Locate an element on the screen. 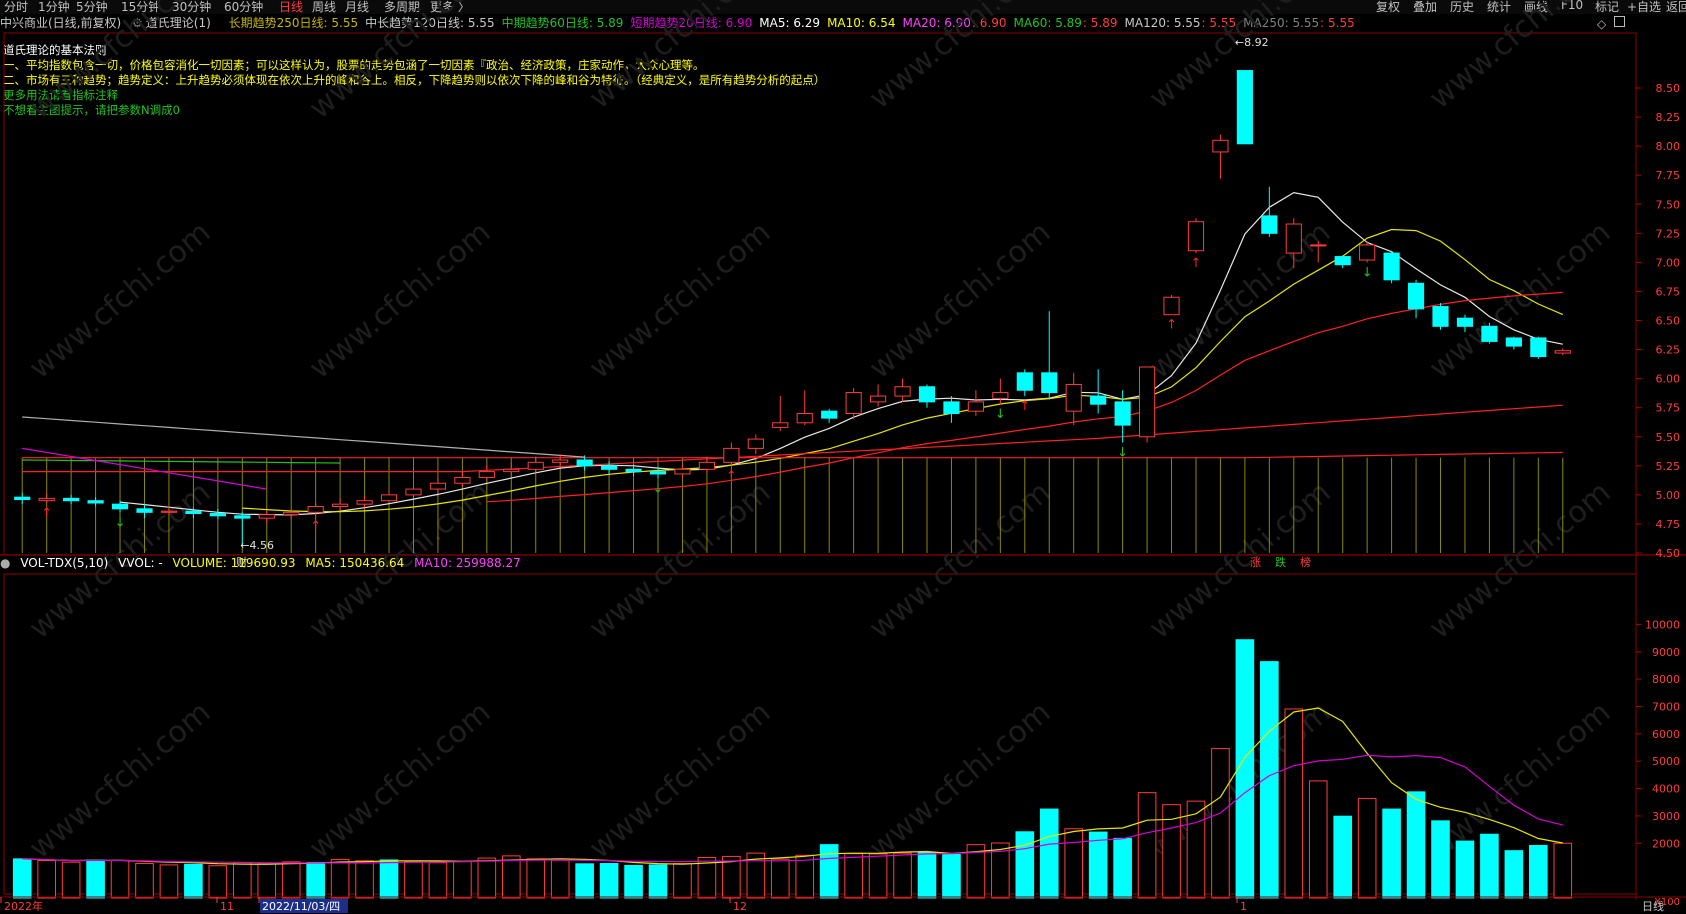  volume-tick-label: 4000 is located at coordinates (1666, 789).